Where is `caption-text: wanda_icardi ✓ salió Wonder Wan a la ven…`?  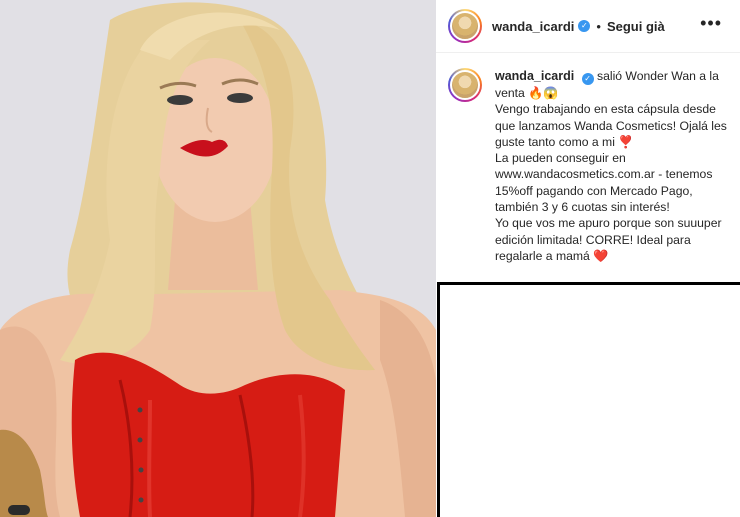 caption-text: wanda_icardi ✓ salió Wonder Wan a la ven… is located at coordinates (612, 166).